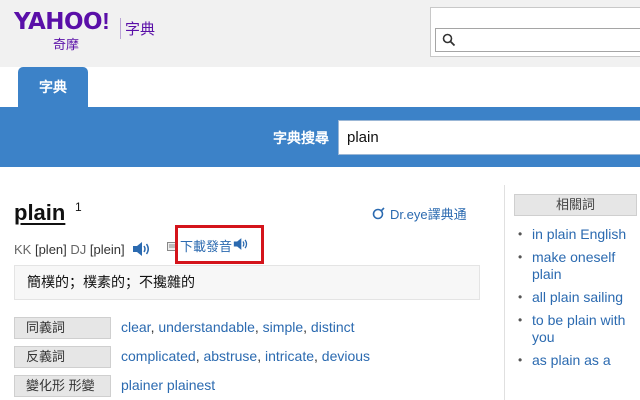 The height and width of the screenshot is (400, 640). Describe the element at coordinates (578, 266) in the screenshot. I see `related-item: make oneself plain` at that location.